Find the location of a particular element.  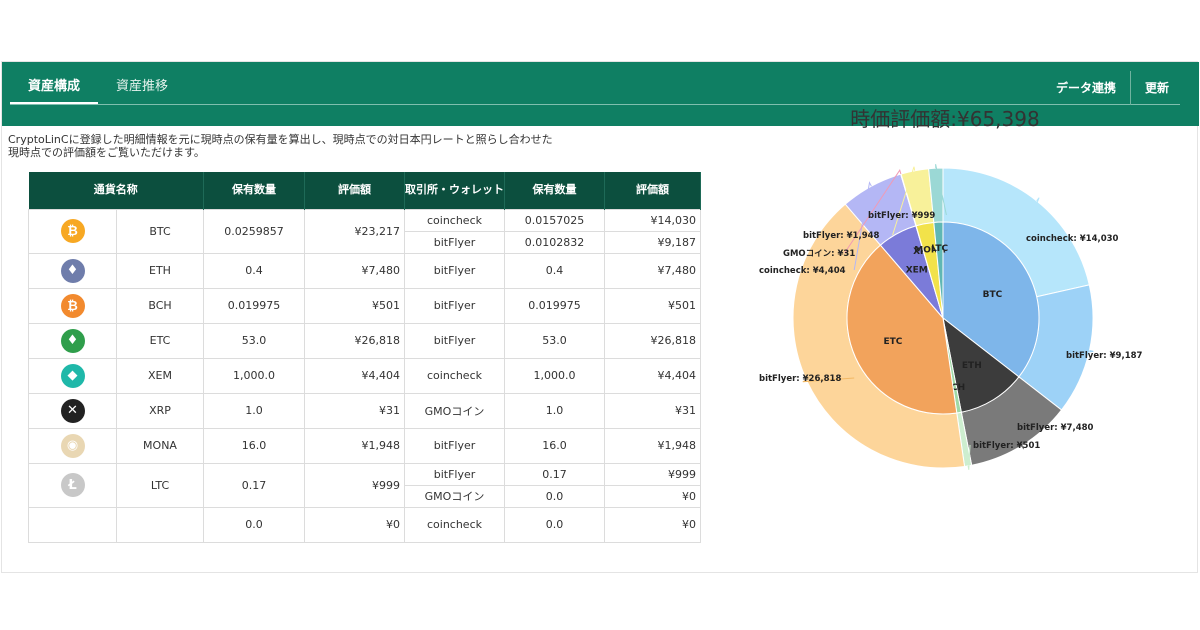

table-row: ◆ XEM 1,000.0 ¥4,404 coincheck 1,000.0 ¥4,404 is located at coordinates (364, 375).